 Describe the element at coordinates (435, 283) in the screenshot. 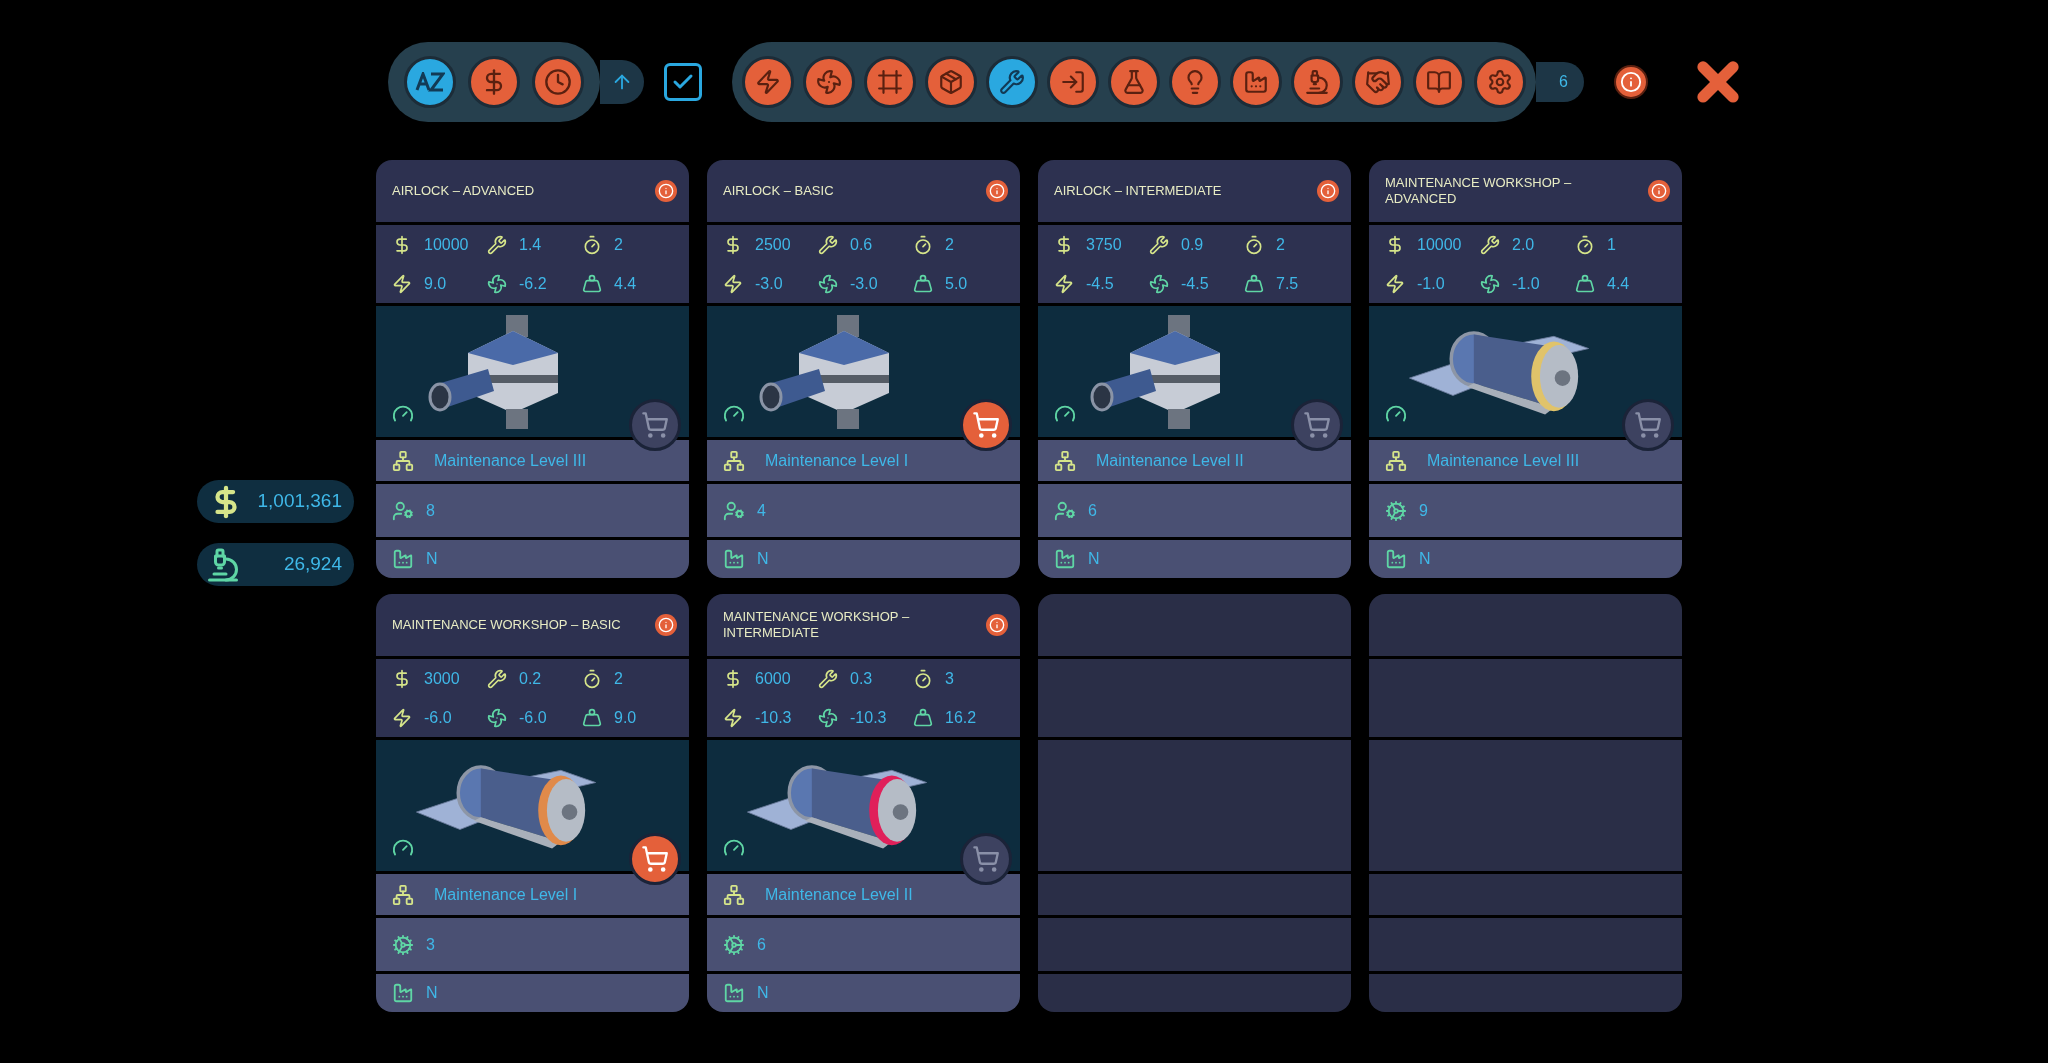

I see `stat-value: 9.0` at that location.